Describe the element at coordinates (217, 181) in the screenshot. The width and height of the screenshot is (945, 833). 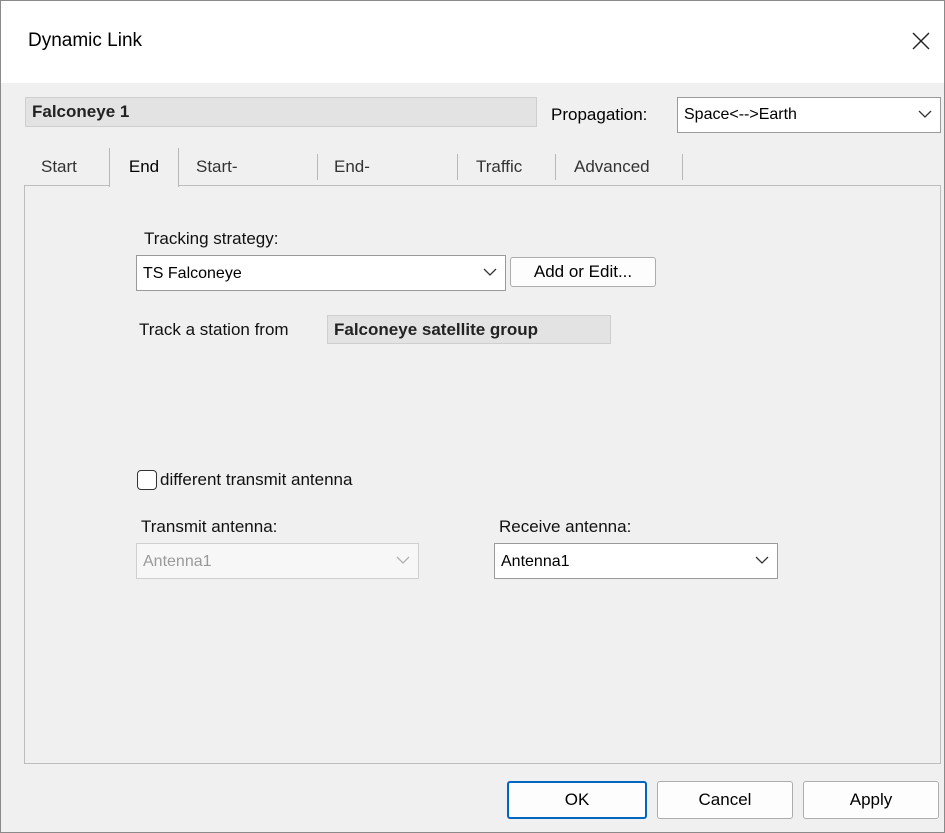
I see `tab-start-end: Start->End` at that location.